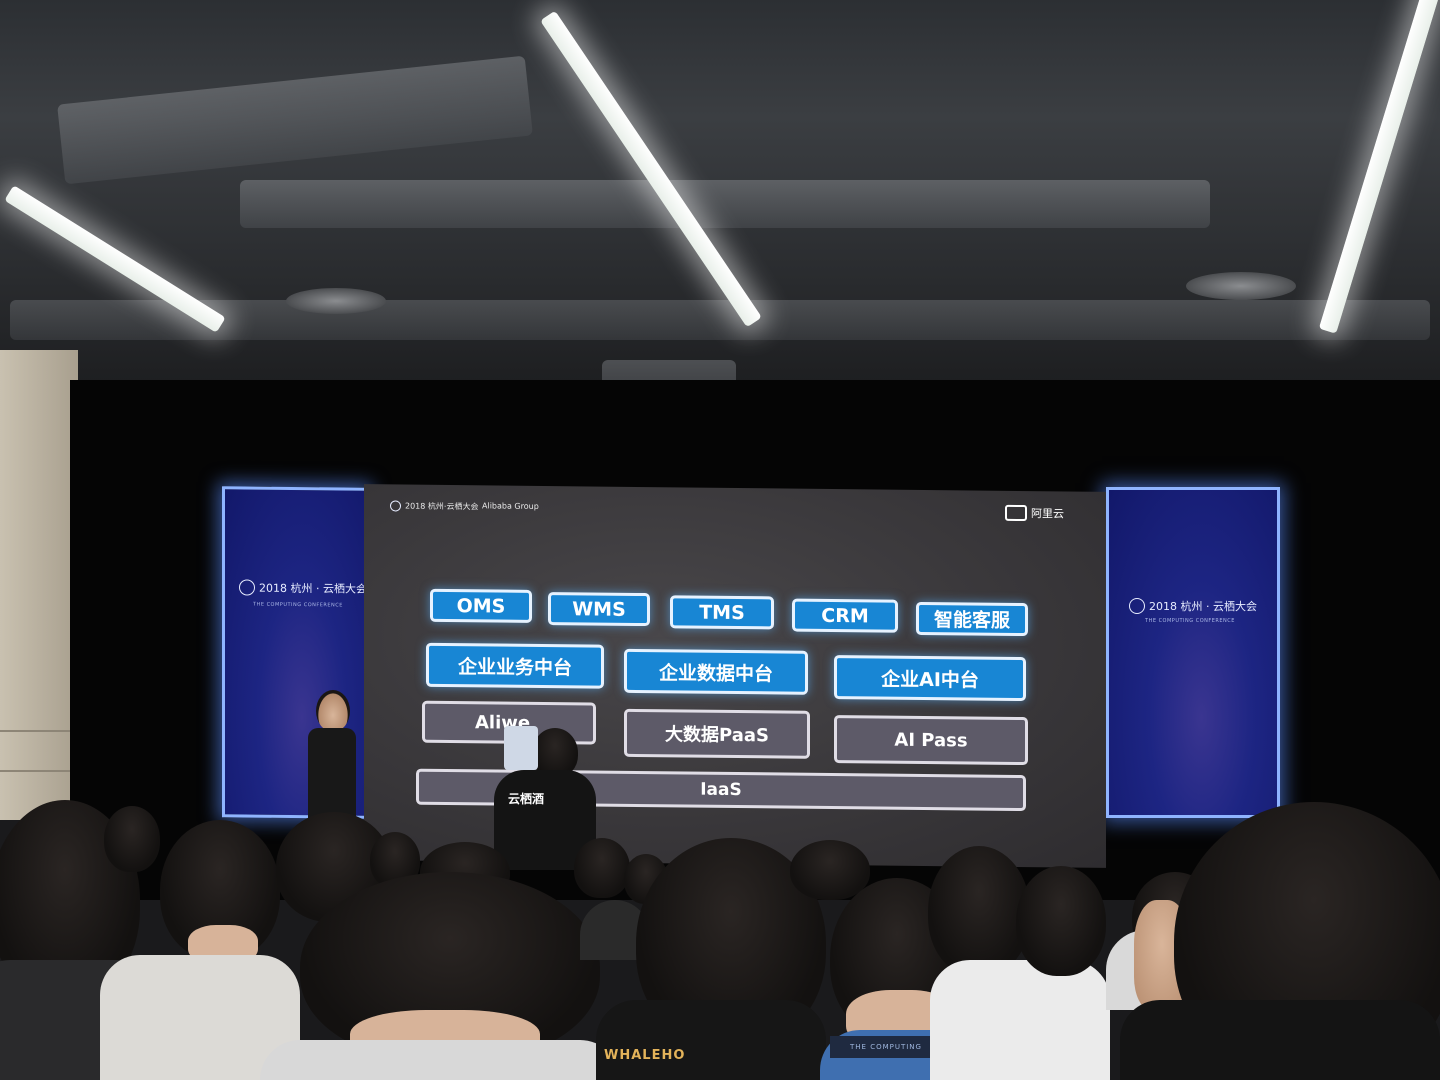 This screenshot has height=1080, width=1440. Describe the element at coordinates (39, 585) in the screenshot. I see `left-wall` at that location.